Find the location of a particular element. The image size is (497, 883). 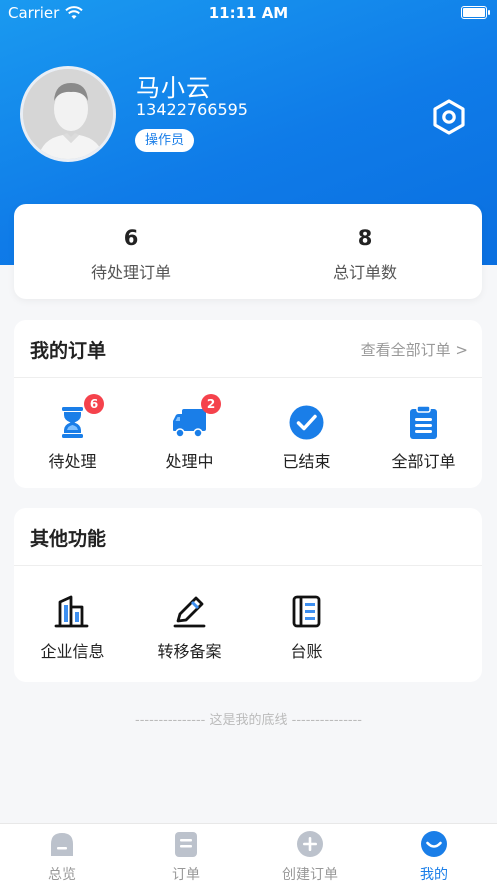

settings-hexagon-icon is located at coordinates (449, 117).